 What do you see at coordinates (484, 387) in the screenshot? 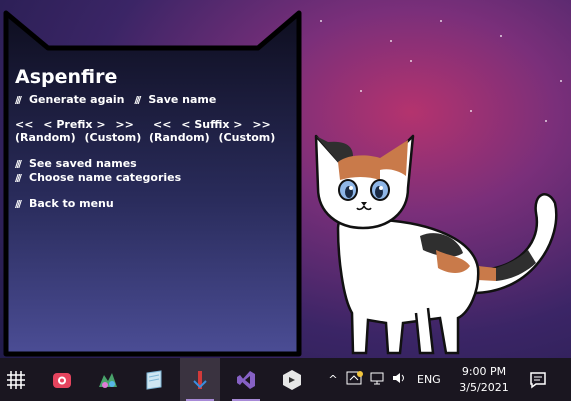
I see `clock-date: 3/5/2021` at bounding box center [484, 387].